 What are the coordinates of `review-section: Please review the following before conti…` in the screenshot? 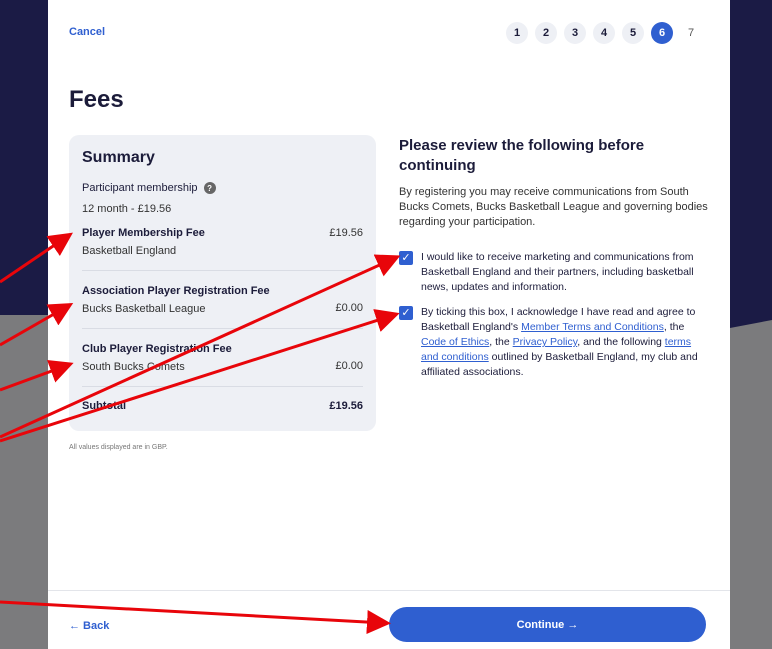 It's located at (554, 183).